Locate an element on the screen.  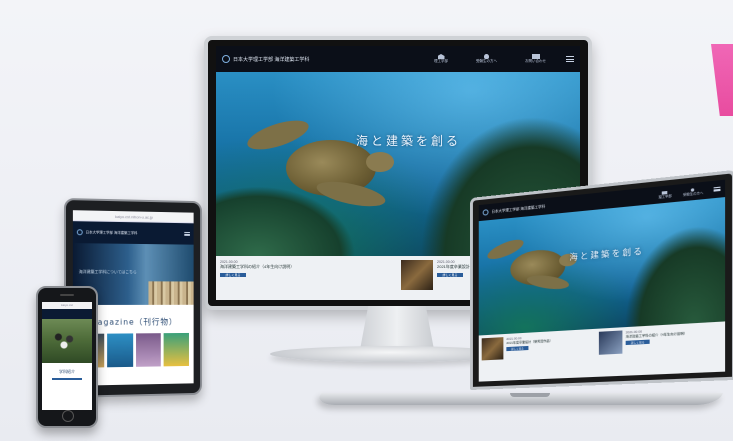
phone-screen: kaiyo.cst 学科紹介 is located at coordinates (67, 356).